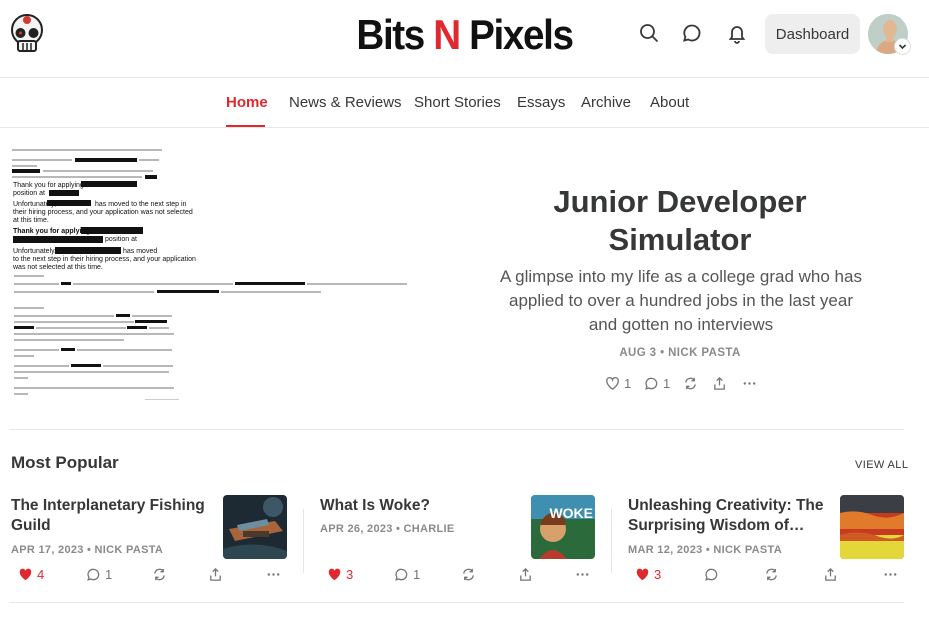 The width and height of the screenshot is (929, 617). I want to click on hero-like-button: 1, so click(618, 383).